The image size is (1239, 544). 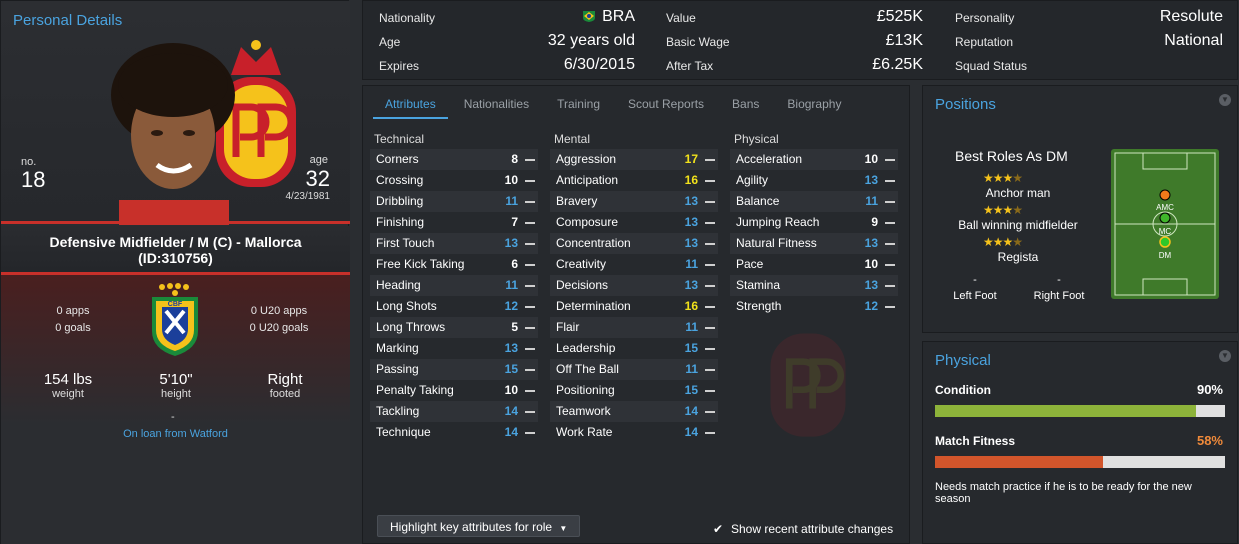 I want to click on tab-scout-reports: Scout Reports, so click(x=666, y=106).